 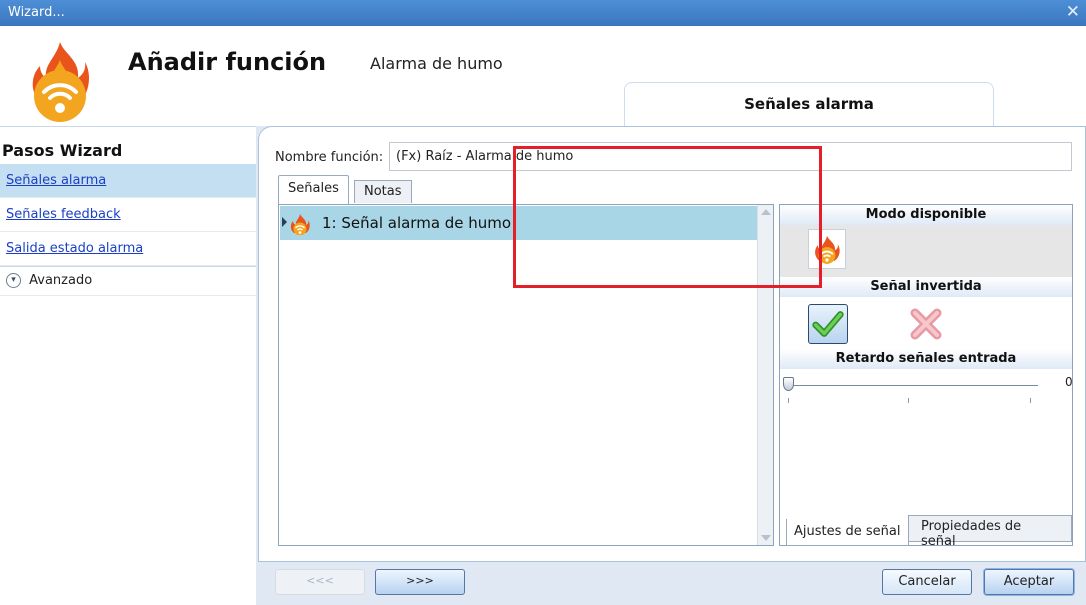 What do you see at coordinates (420, 582) in the screenshot?
I see `next-button: >>>` at bounding box center [420, 582].